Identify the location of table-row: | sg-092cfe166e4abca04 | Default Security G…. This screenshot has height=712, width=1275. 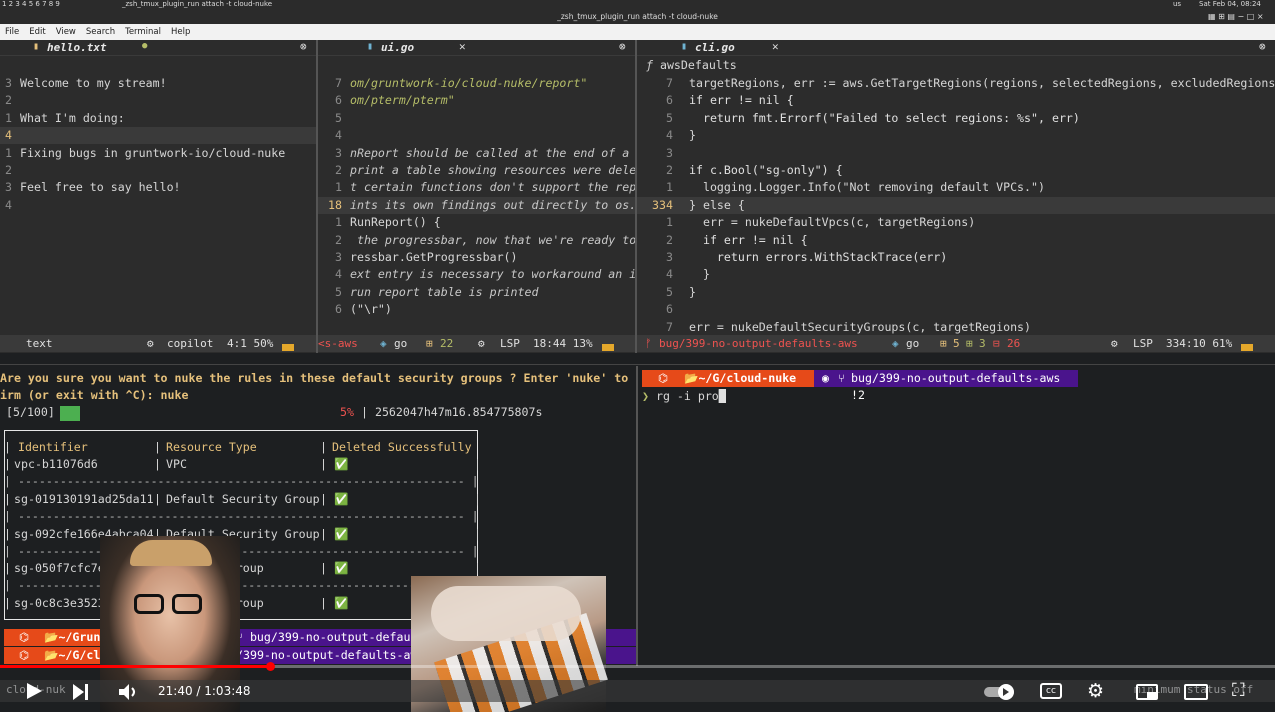
(242, 534).